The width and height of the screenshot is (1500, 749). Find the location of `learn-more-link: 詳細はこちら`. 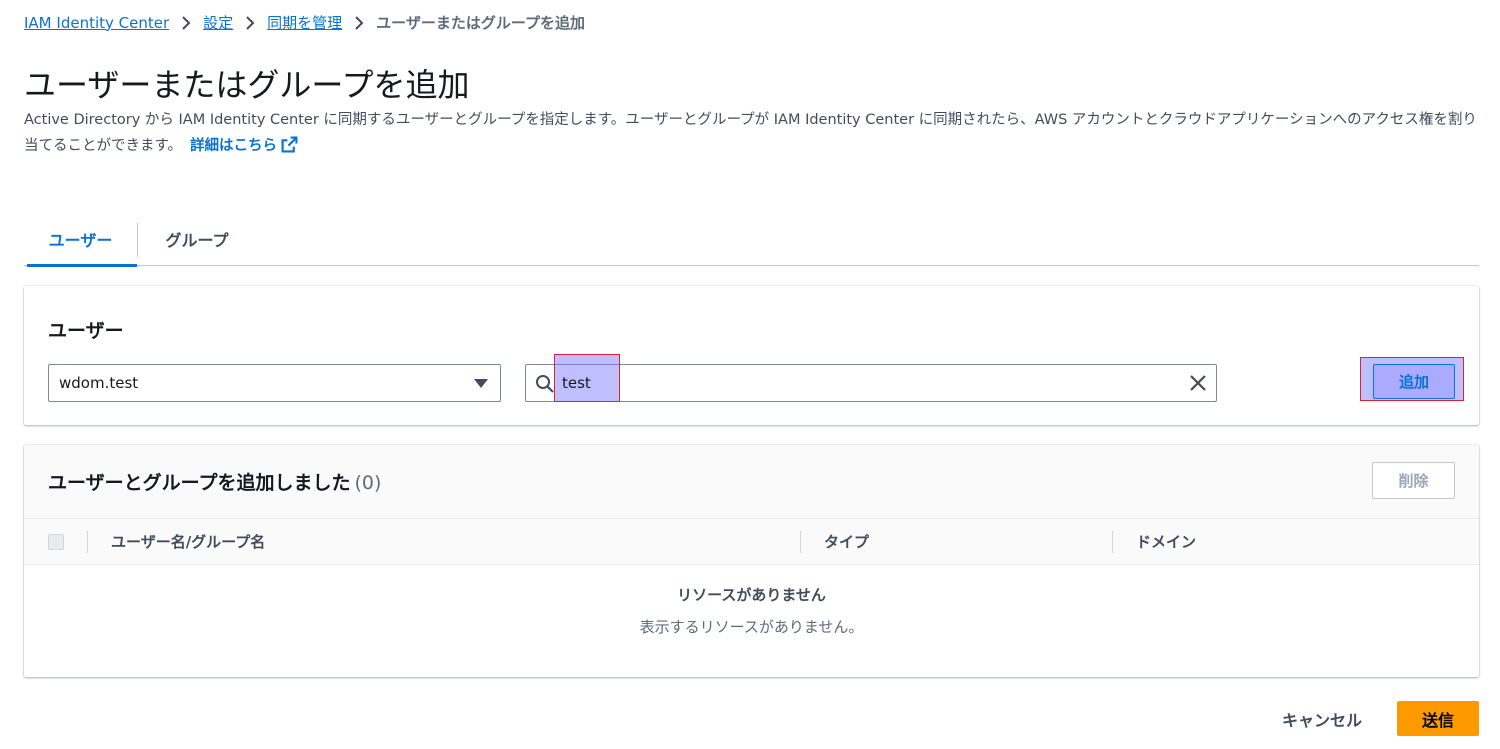

learn-more-link: 詳細はこちら is located at coordinates (244, 145).